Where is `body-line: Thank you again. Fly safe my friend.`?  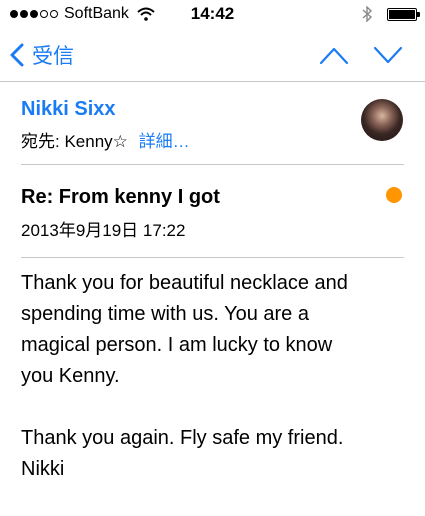
body-line: Thank you again. Fly safe my friend. is located at coordinates (182, 438).